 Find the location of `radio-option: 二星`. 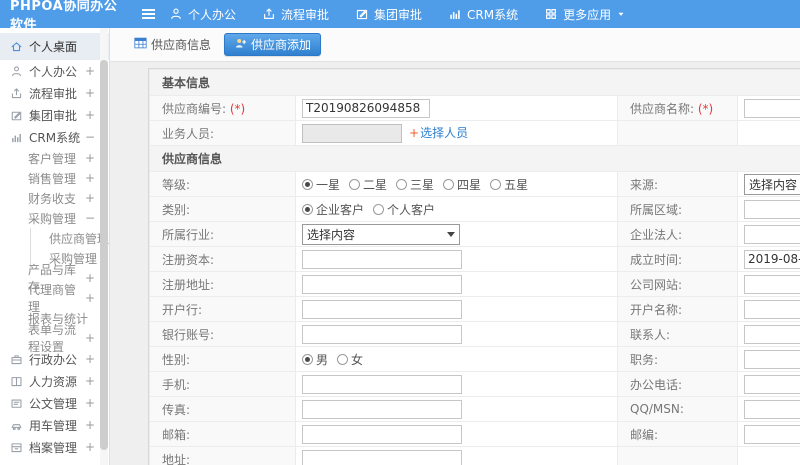

radio-option: 二星 is located at coordinates (368, 184).